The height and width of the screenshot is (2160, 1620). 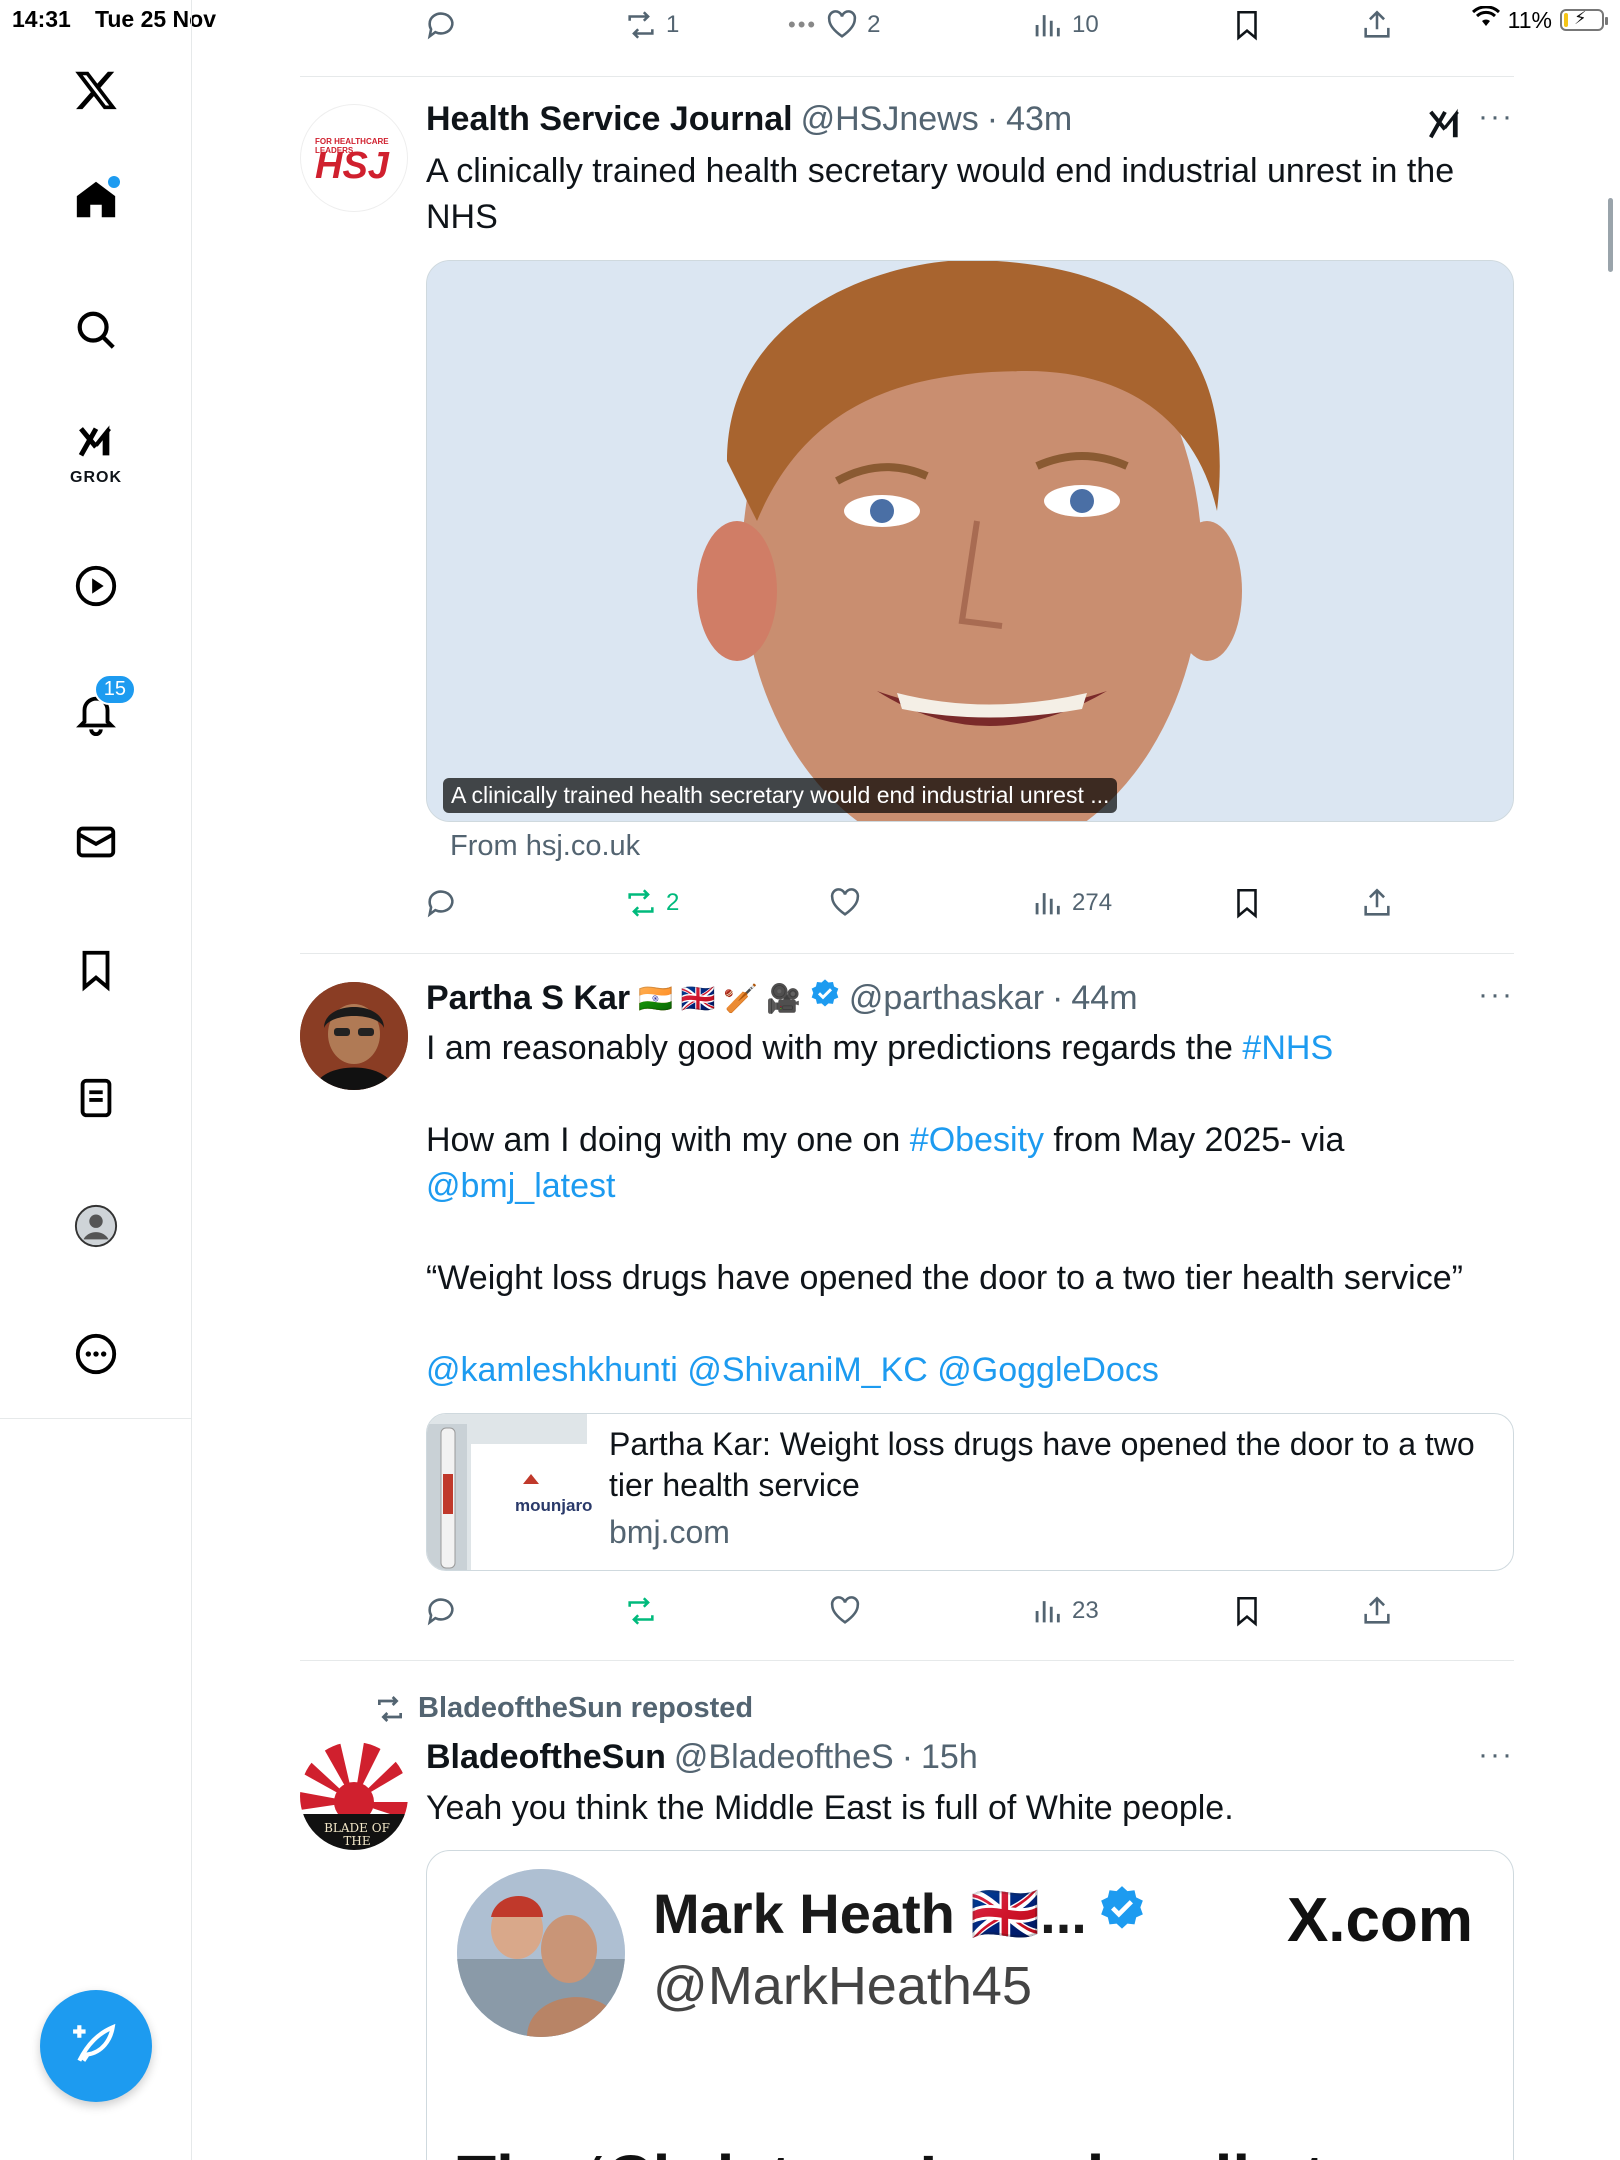 What do you see at coordinates (114, 689) in the screenshot?
I see `notifications-badge: 15` at bounding box center [114, 689].